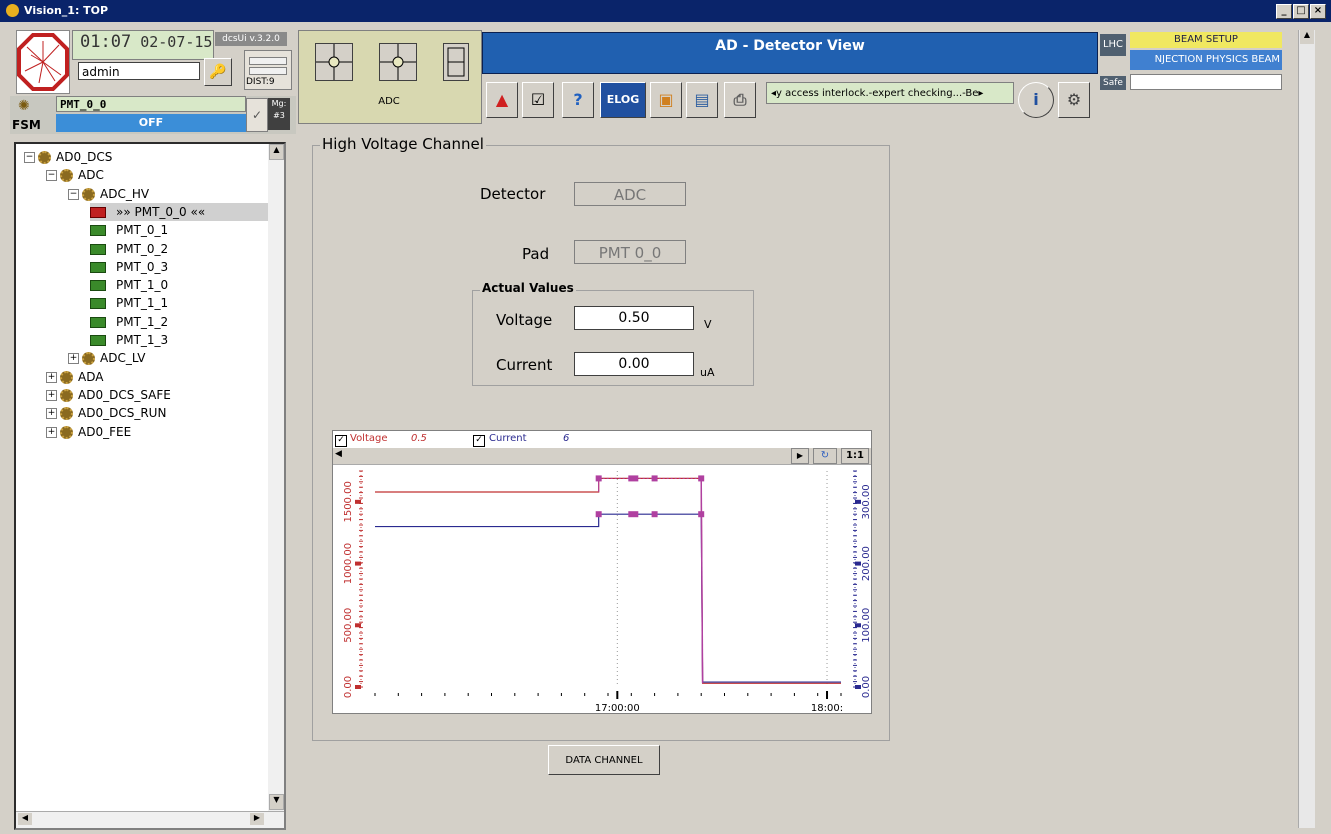  I want to click on tree-item: + AD0_FEE, so click(88, 432).